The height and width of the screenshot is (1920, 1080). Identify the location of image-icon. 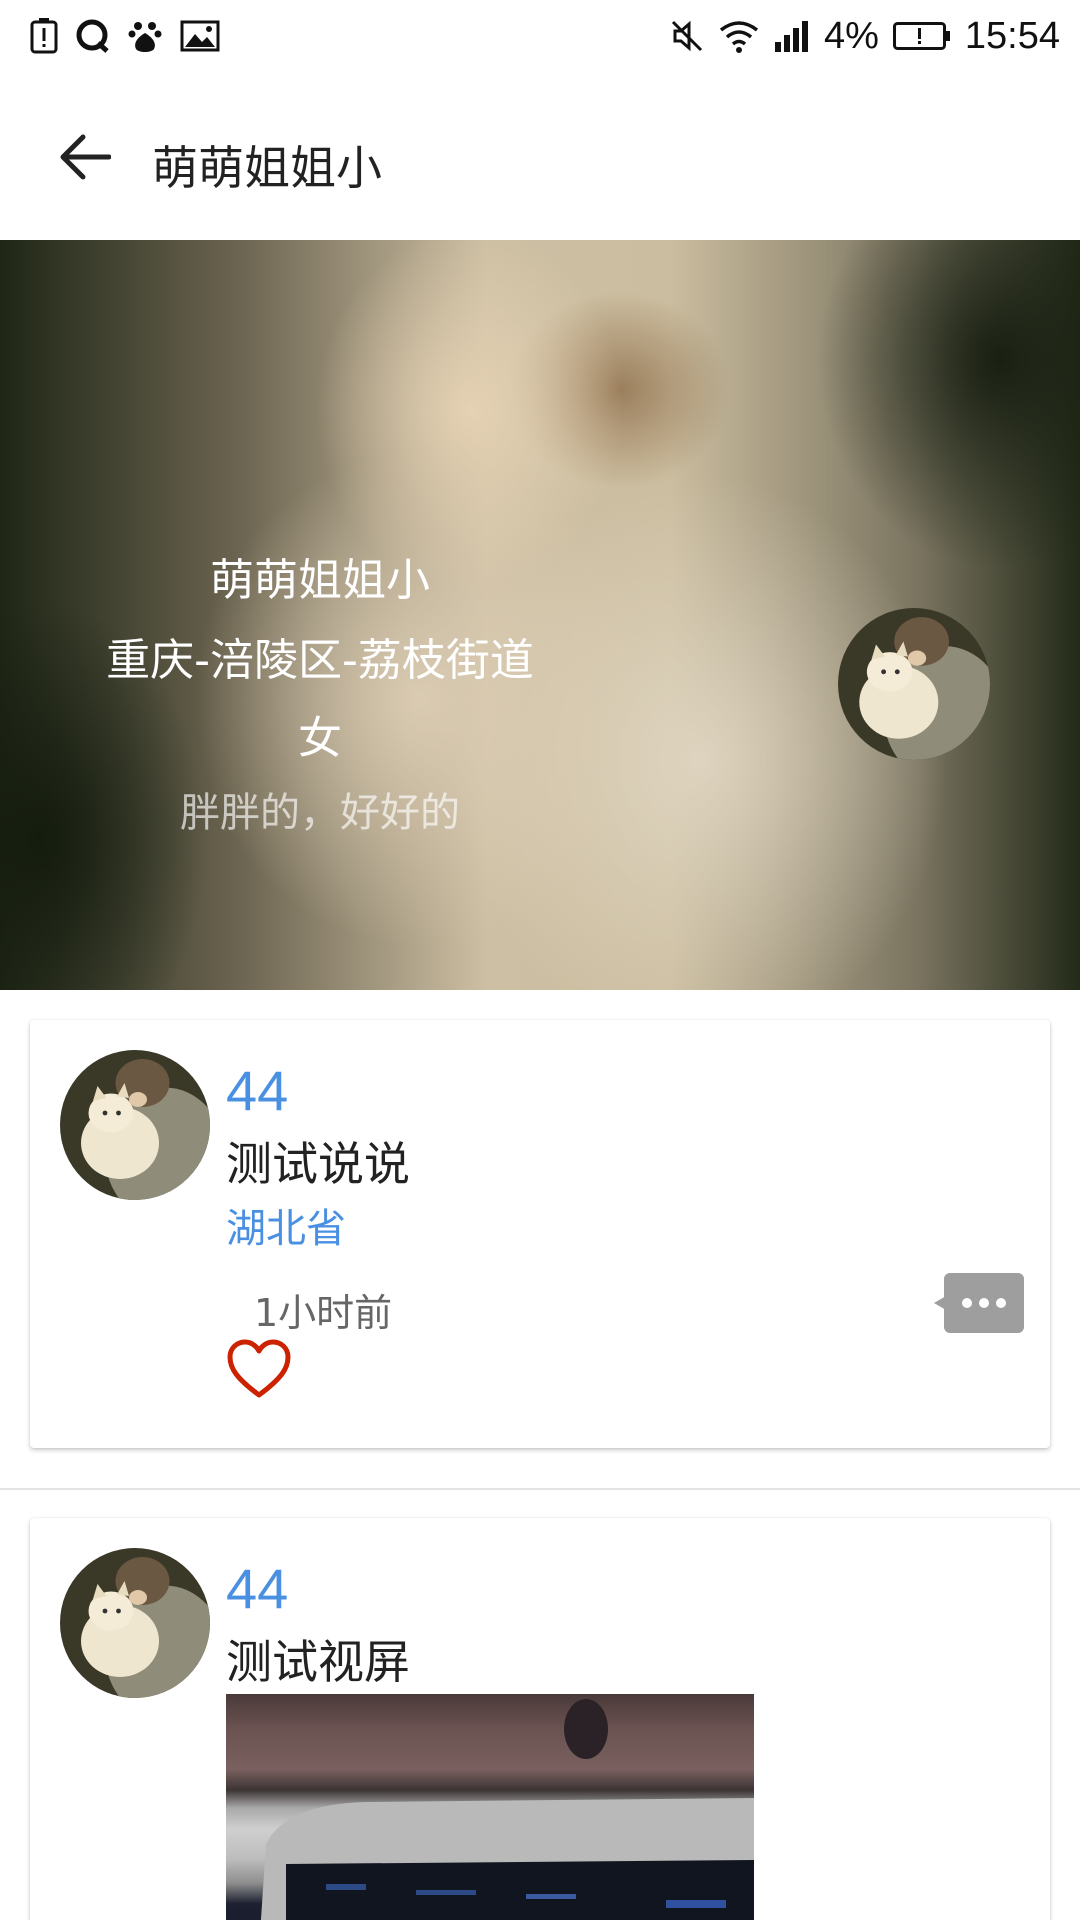
(200, 36).